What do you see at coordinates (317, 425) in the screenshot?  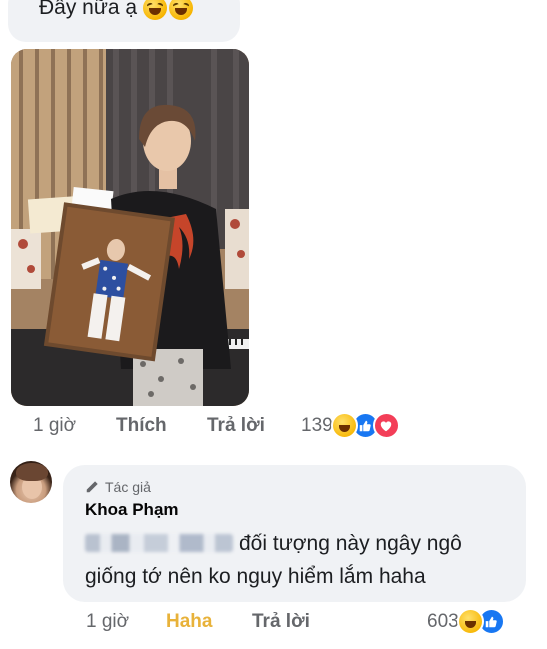 I see `reaction-count: 139` at bounding box center [317, 425].